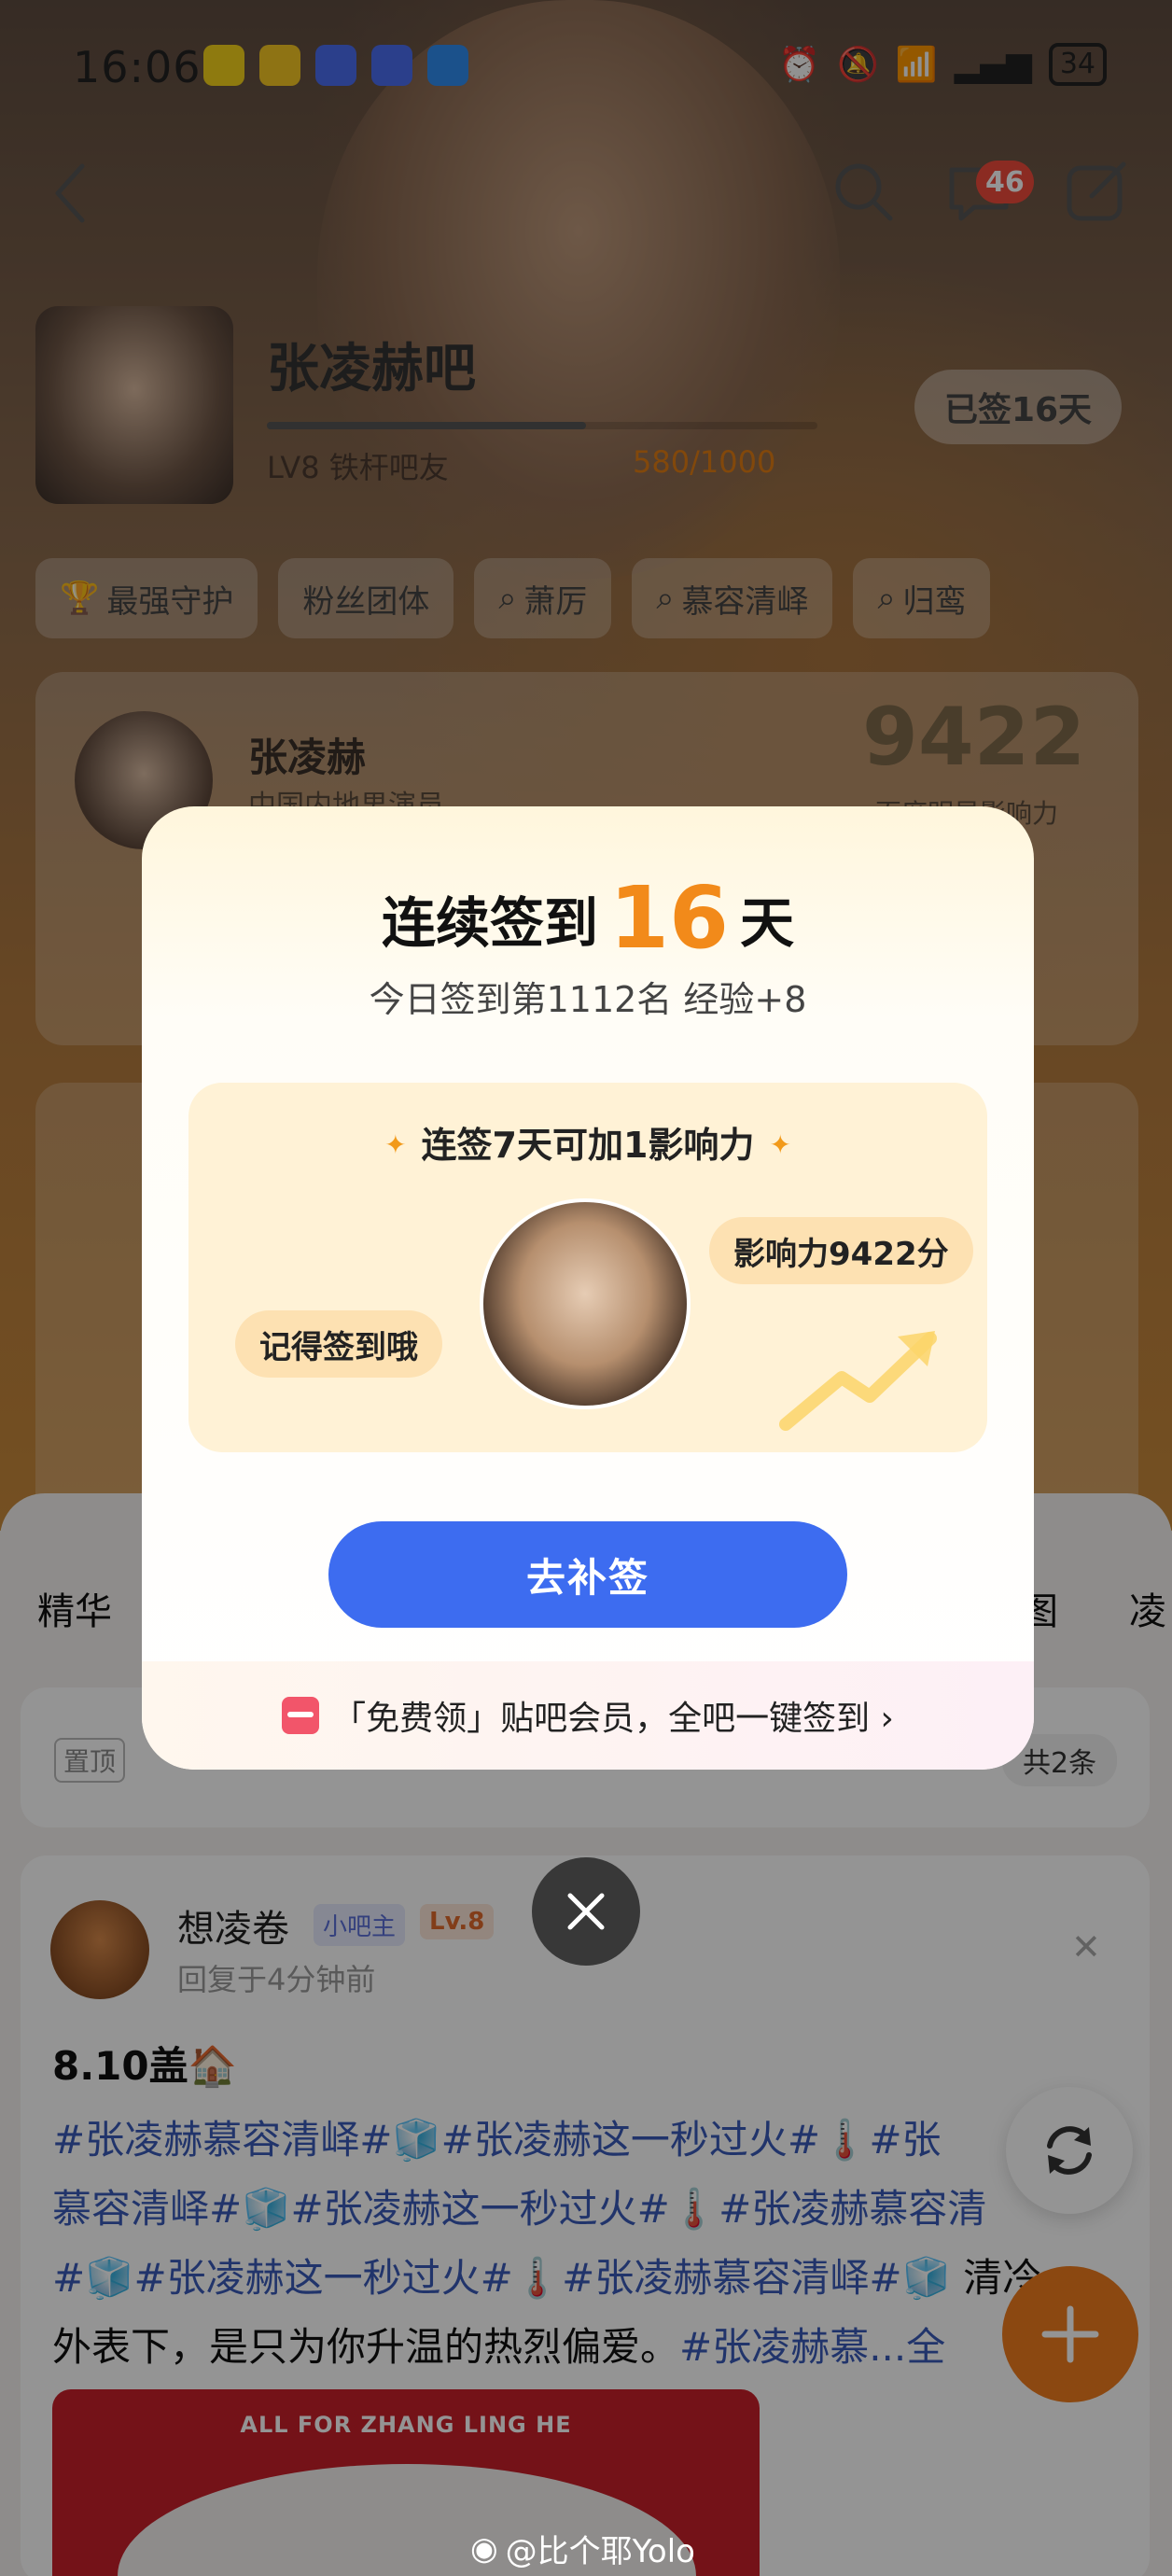 This screenshot has width=1172, height=2576. Describe the element at coordinates (613, 1719) in the screenshot. I see `membership-promo-text: 「免费领」贴吧会员，全吧一键签到 ›` at that location.